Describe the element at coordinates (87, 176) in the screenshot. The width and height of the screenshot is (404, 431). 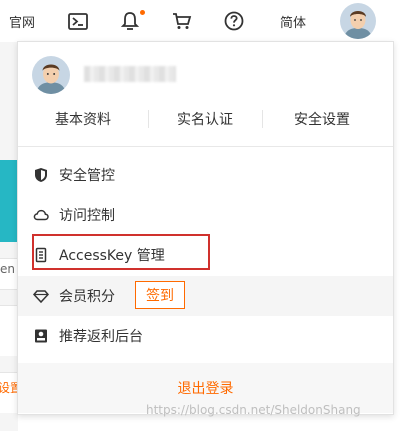
I see `menu-item-label: 安全管控` at that location.